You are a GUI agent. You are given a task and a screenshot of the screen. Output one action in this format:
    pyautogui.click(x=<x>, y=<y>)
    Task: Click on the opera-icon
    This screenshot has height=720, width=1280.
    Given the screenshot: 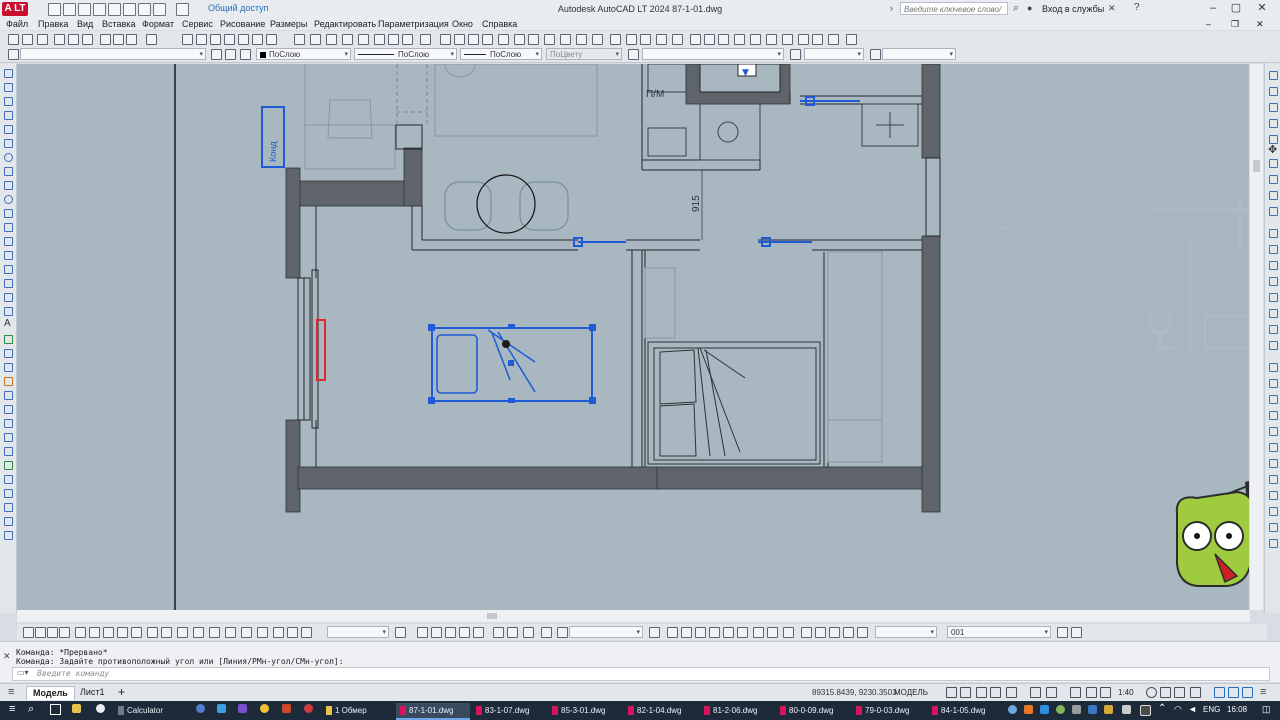 What is the action you would take?
    pyautogui.click(x=308, y=708)
    